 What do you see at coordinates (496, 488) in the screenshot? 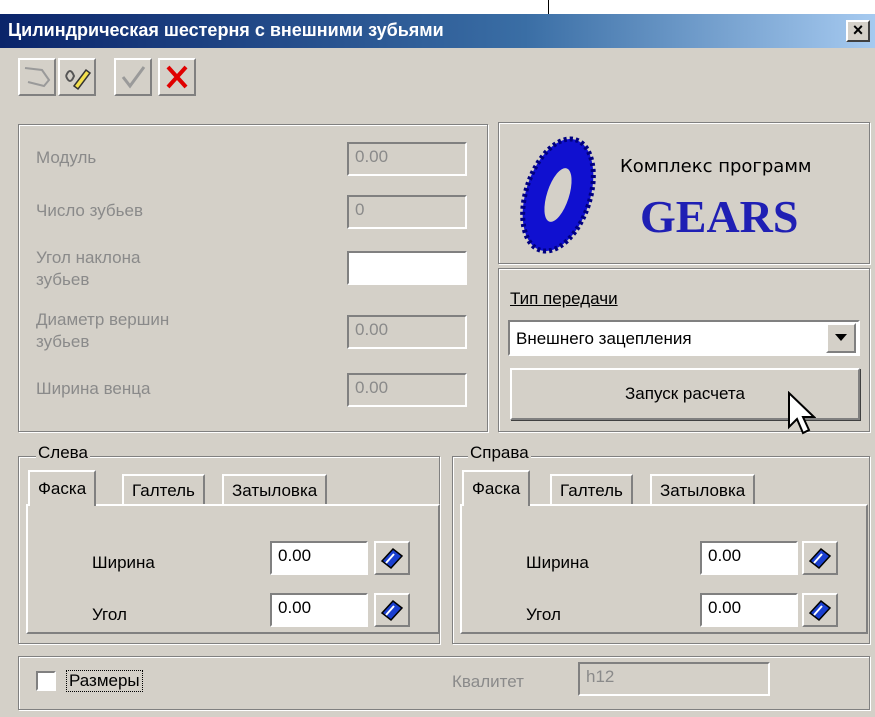
I see `right-tab-chamfer: Фаска` at bounding box center [496, 488].